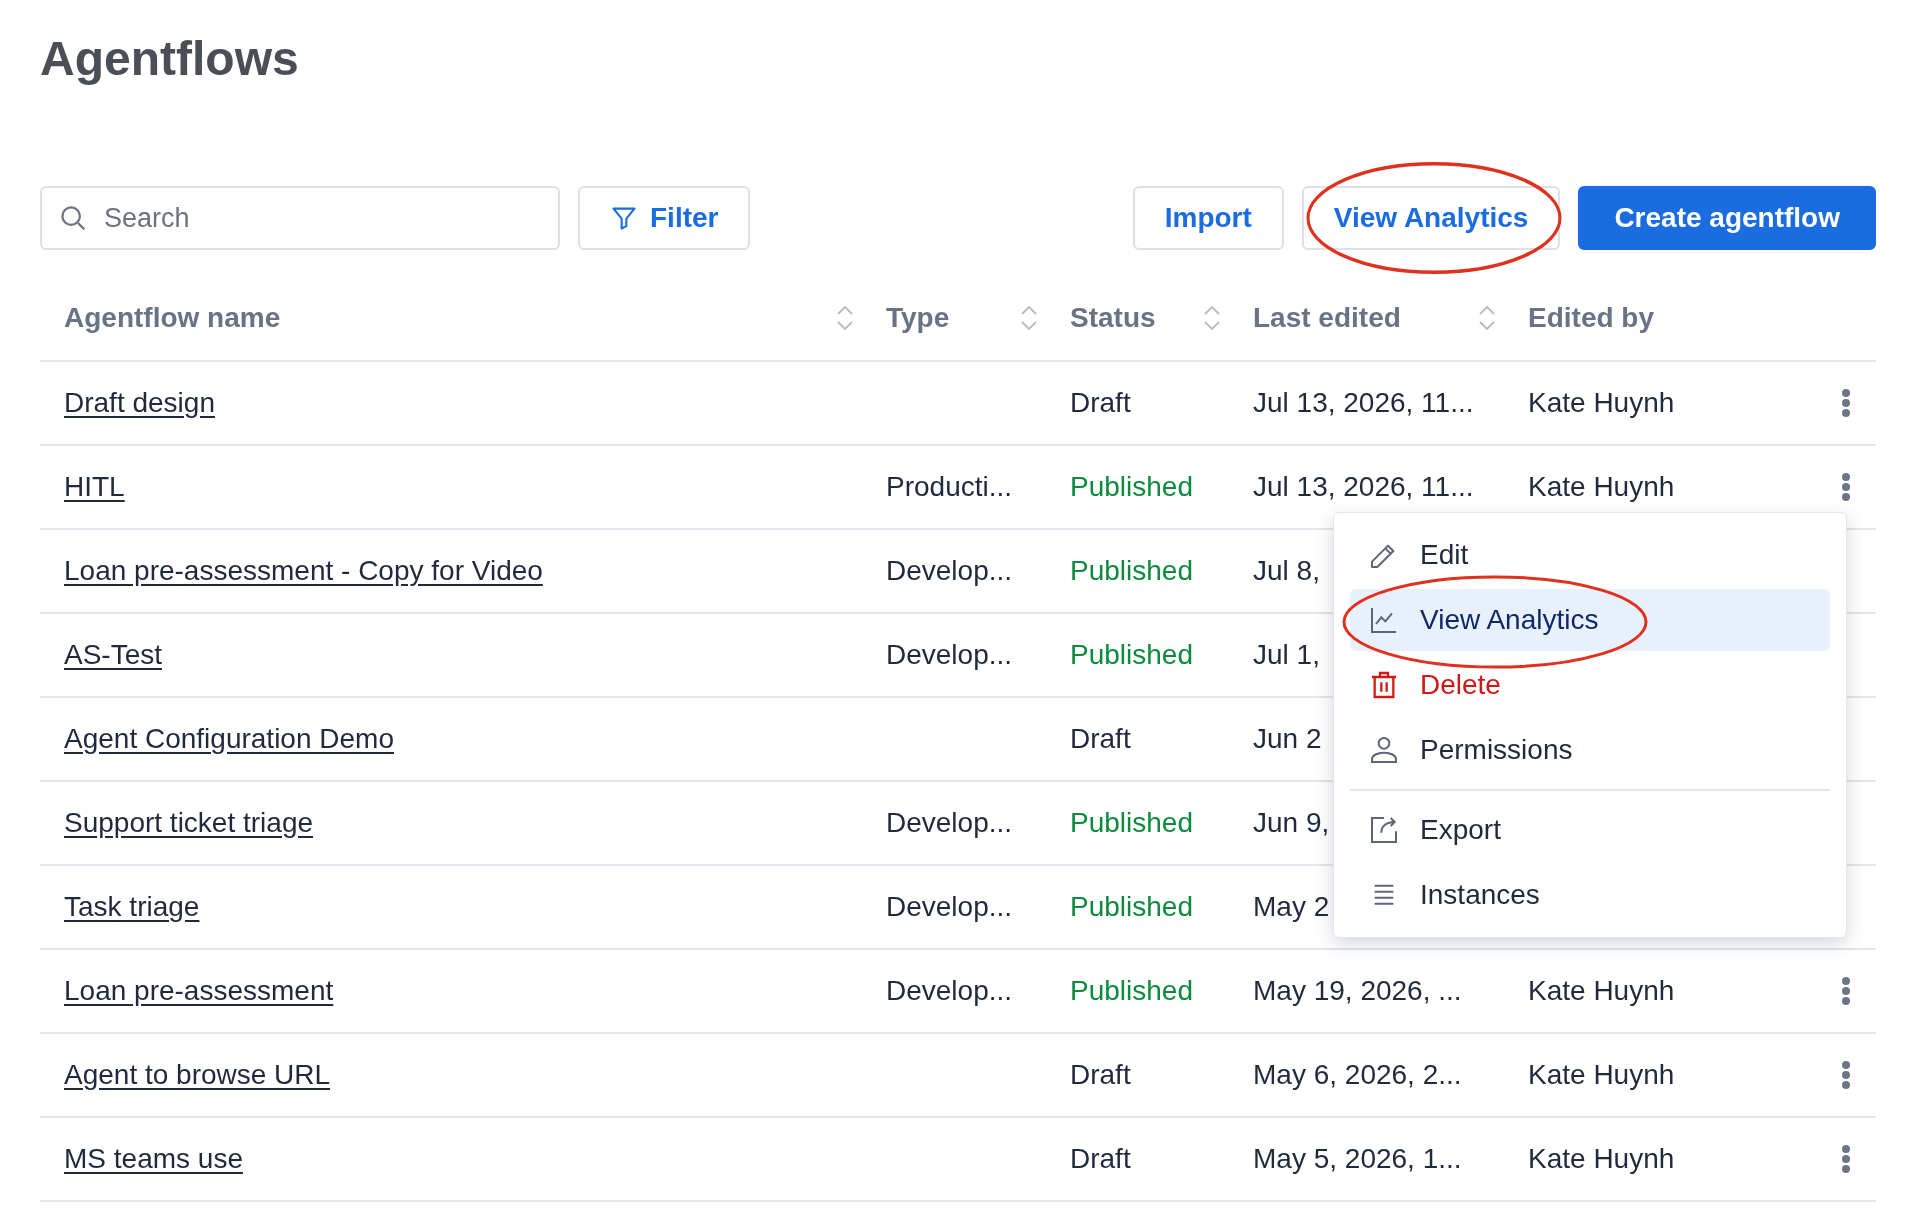 The height and width of the screenshot is (1210, 1926). I want to click on date-cell: Jul 1,, so click(1286, 654).